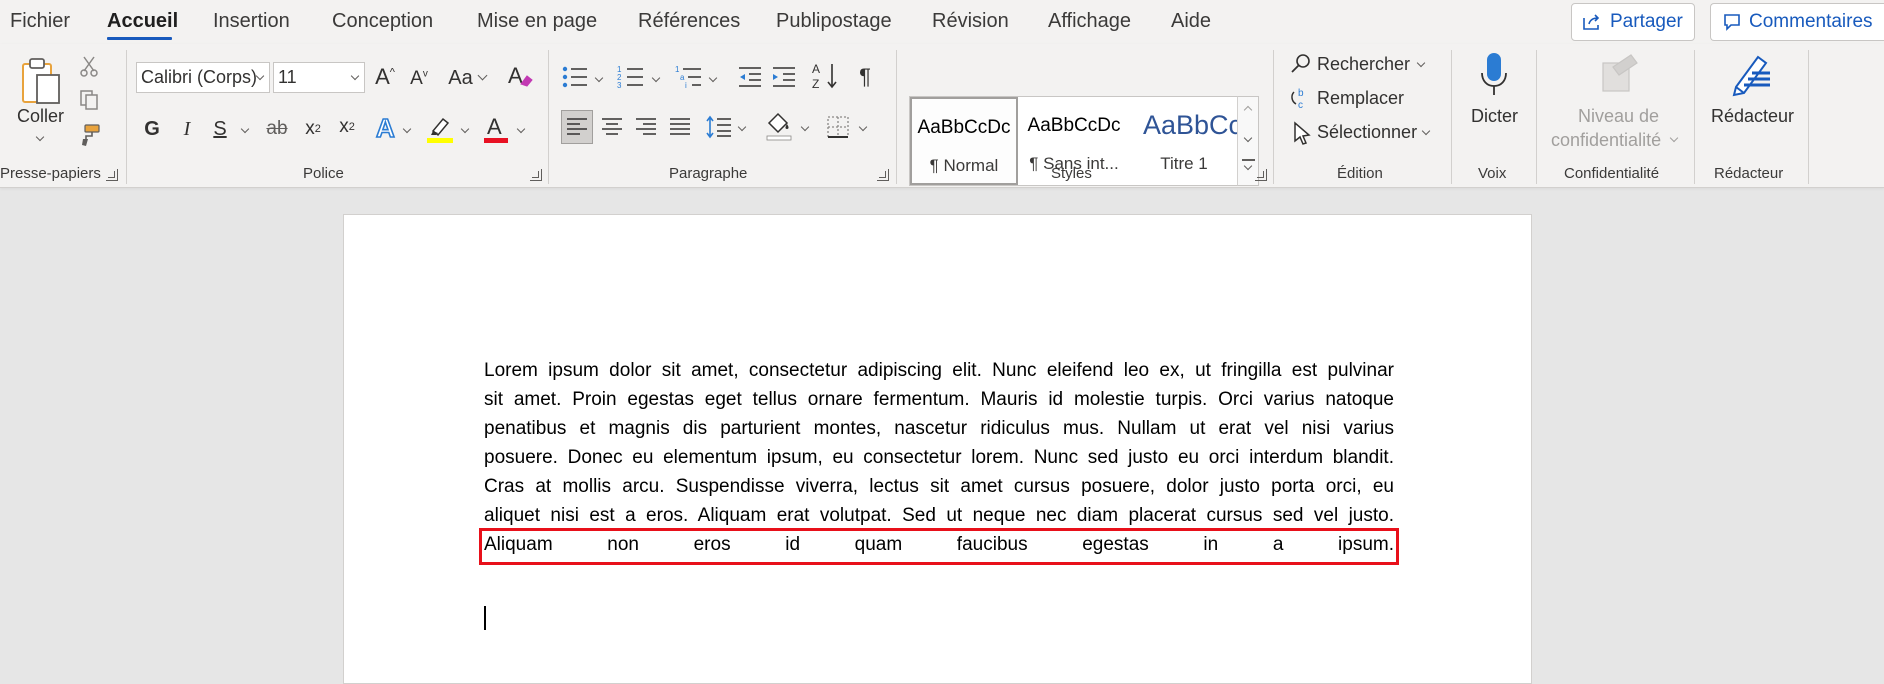 This screenshot has width=1884, height=684. I want to click on bullets-caret, so click(599, 78).